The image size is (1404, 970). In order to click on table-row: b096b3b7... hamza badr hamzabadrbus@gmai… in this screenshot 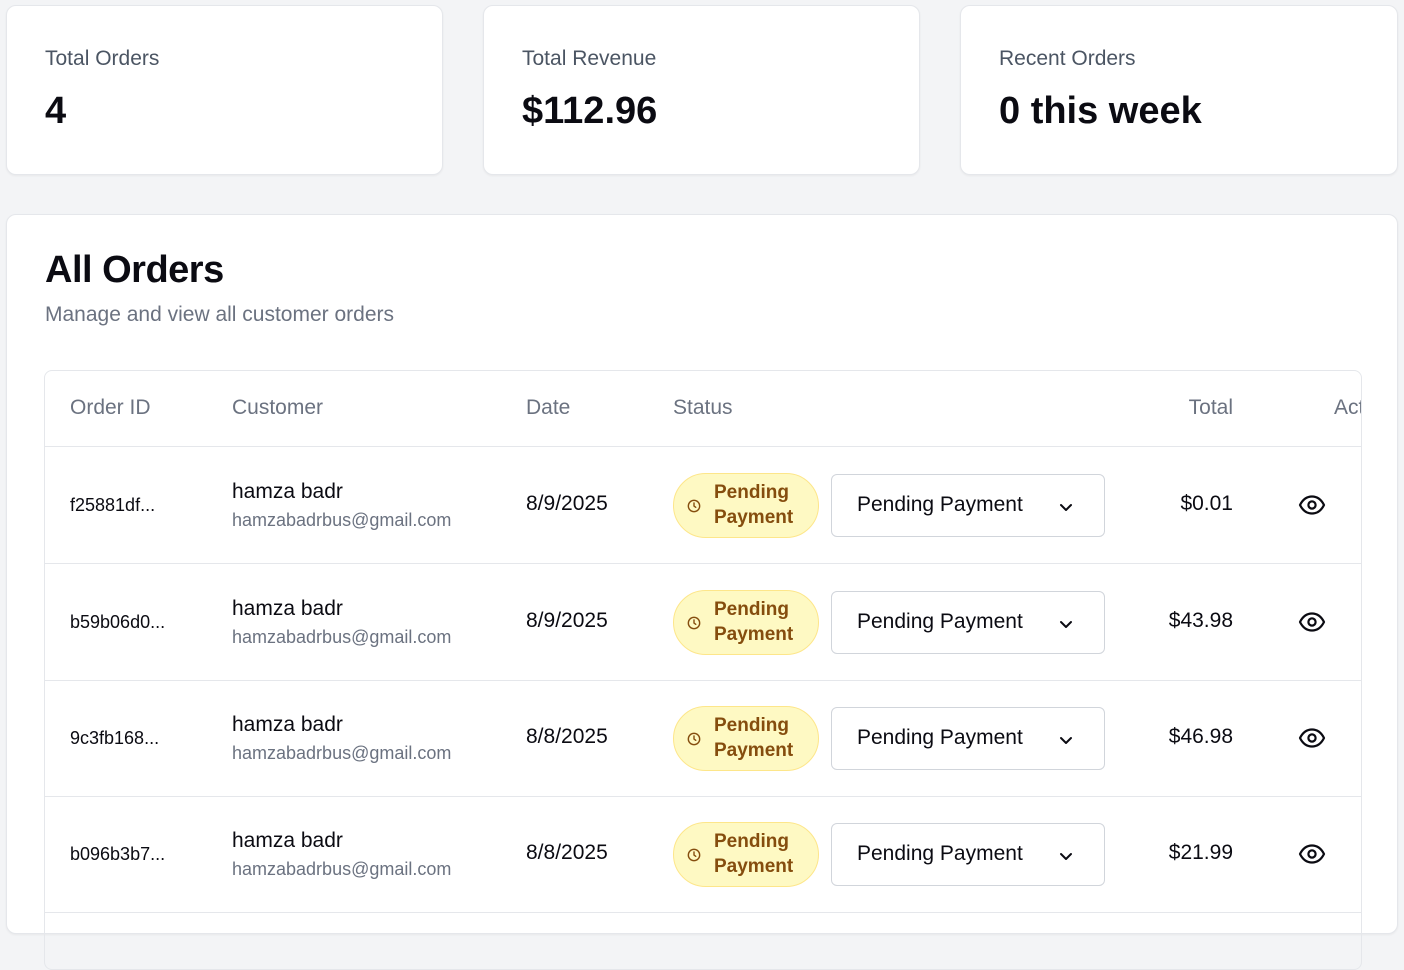, I will do `click(703, 854)`.